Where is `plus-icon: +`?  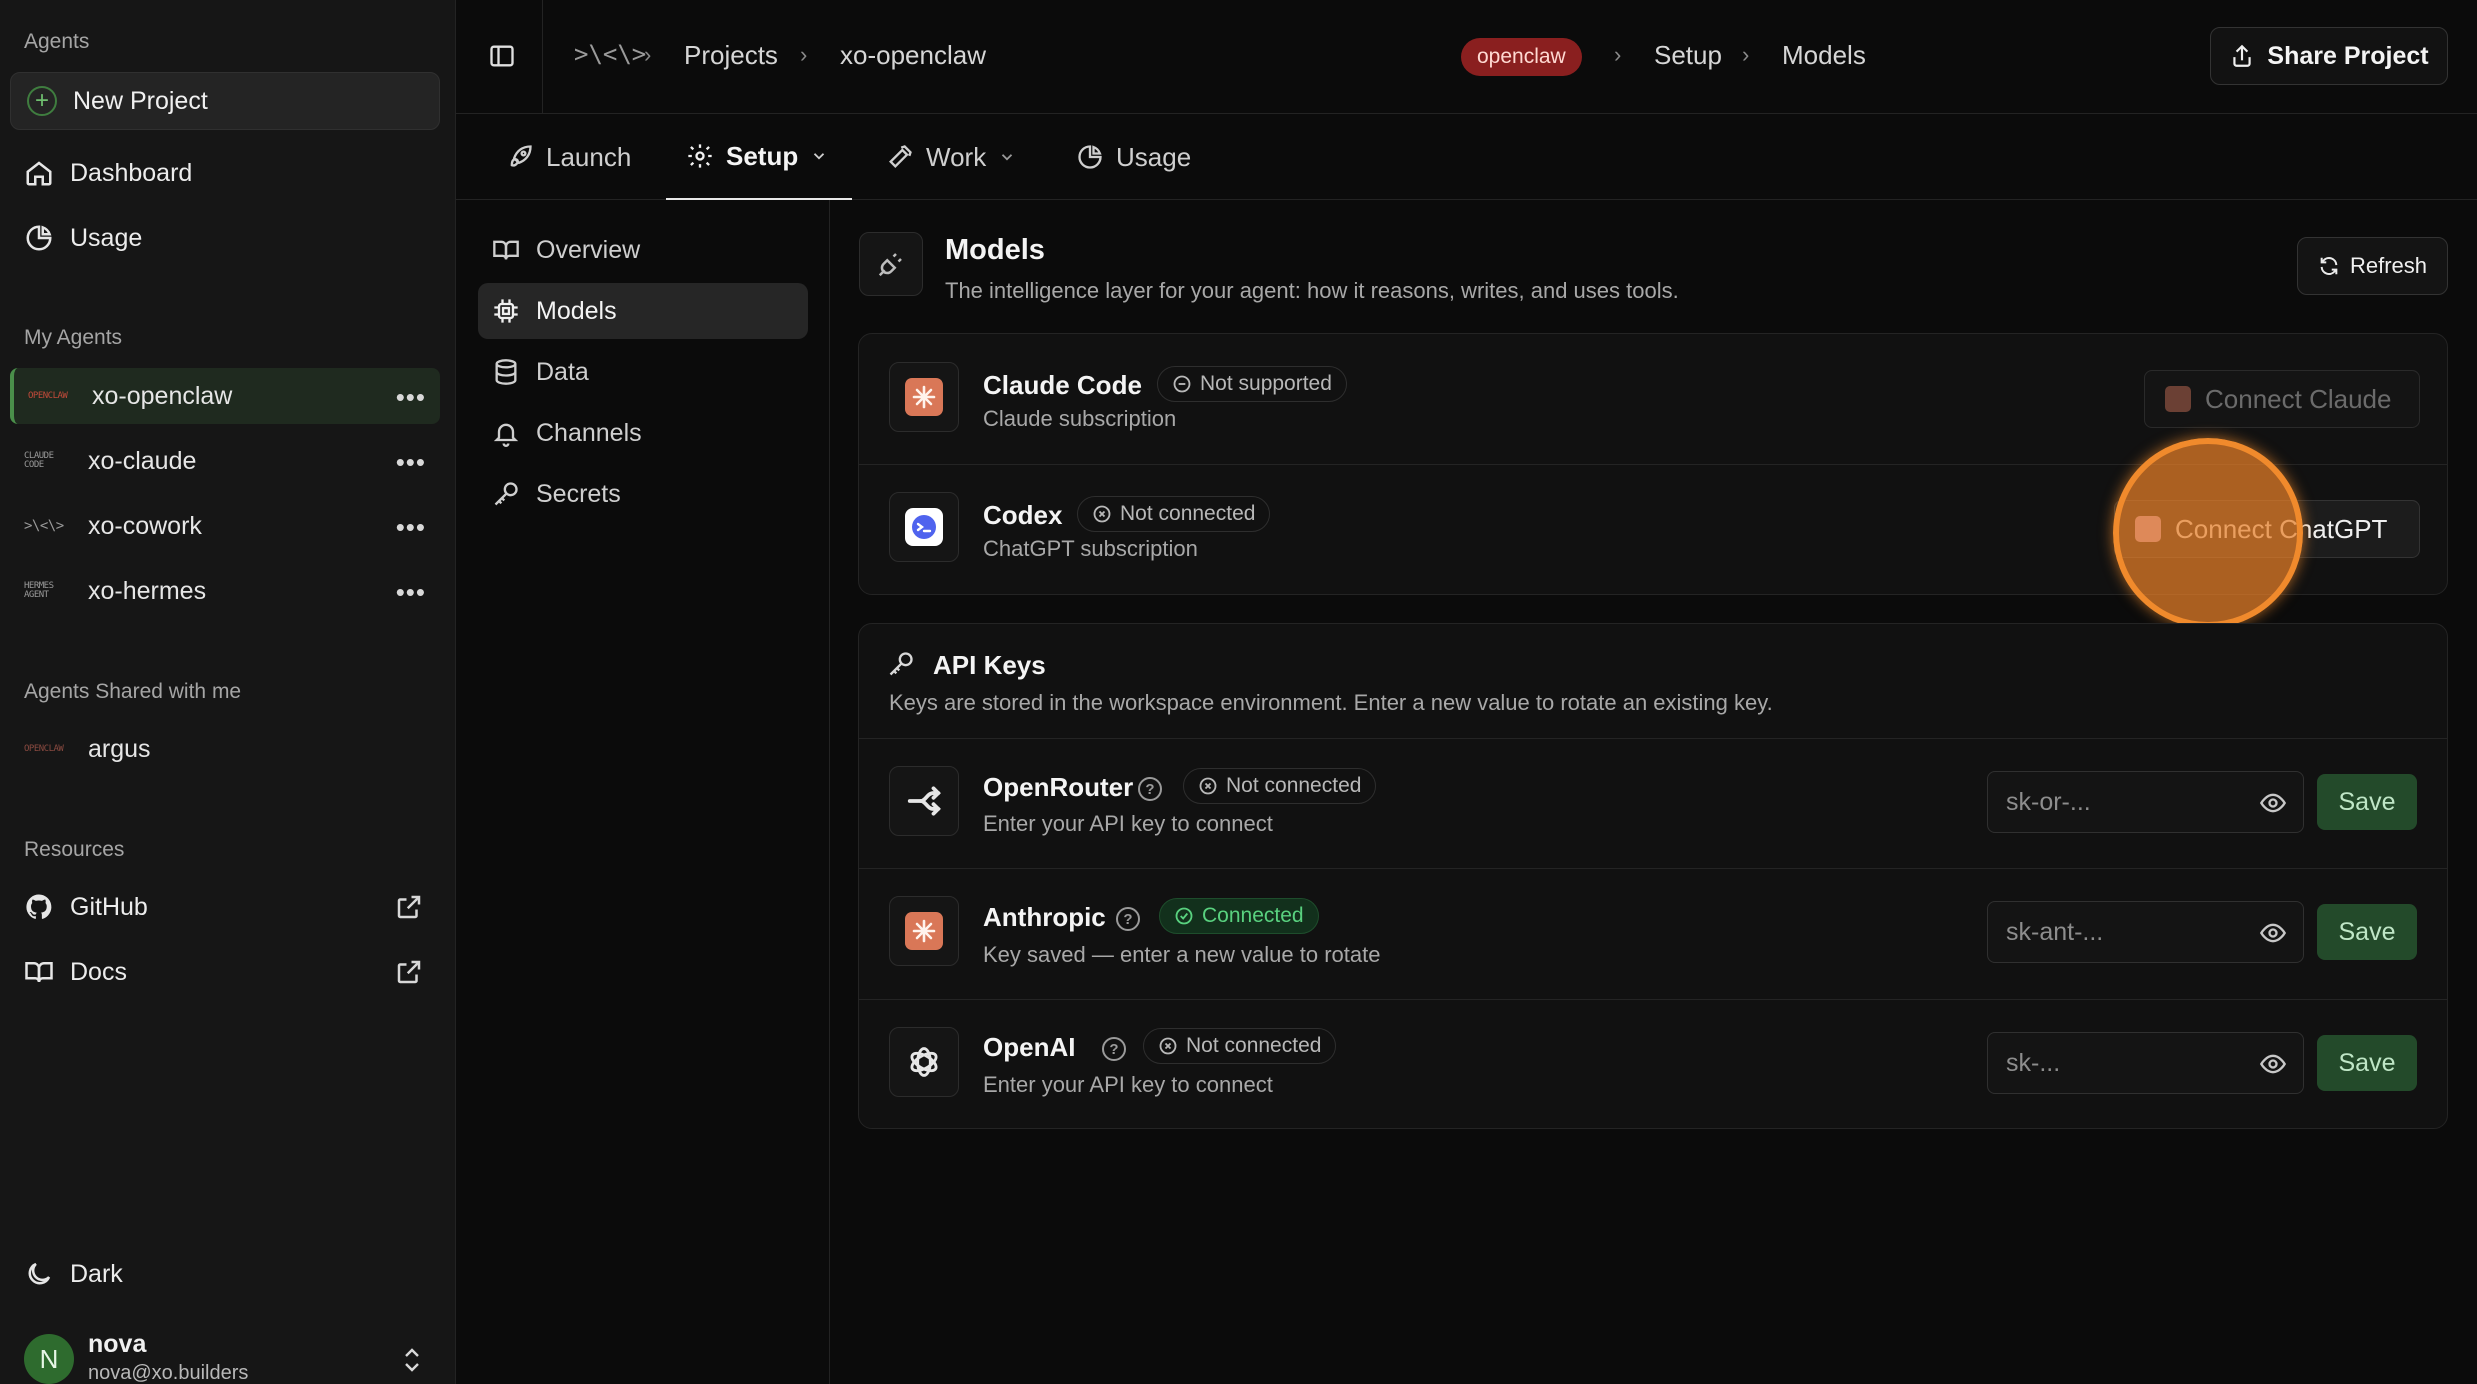 plus-icon: + is located at coordinates (42, 101).